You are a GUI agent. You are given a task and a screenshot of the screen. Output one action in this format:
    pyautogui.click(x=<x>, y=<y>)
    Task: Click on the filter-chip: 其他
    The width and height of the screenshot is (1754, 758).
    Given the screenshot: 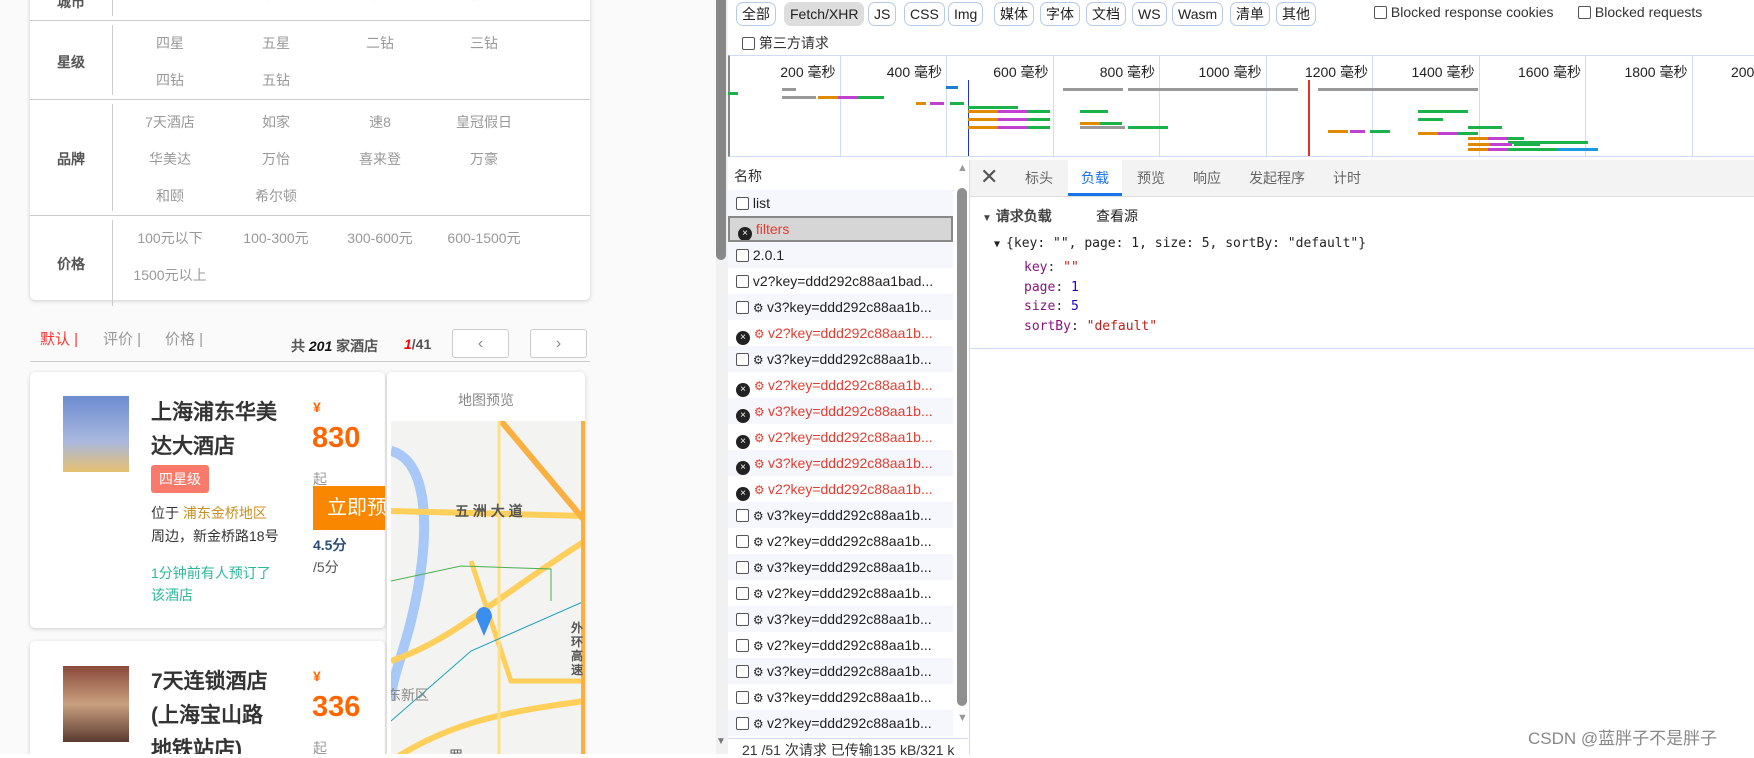 What is the action you would take?
    pyautogui.click(x=1296, y=14)
    